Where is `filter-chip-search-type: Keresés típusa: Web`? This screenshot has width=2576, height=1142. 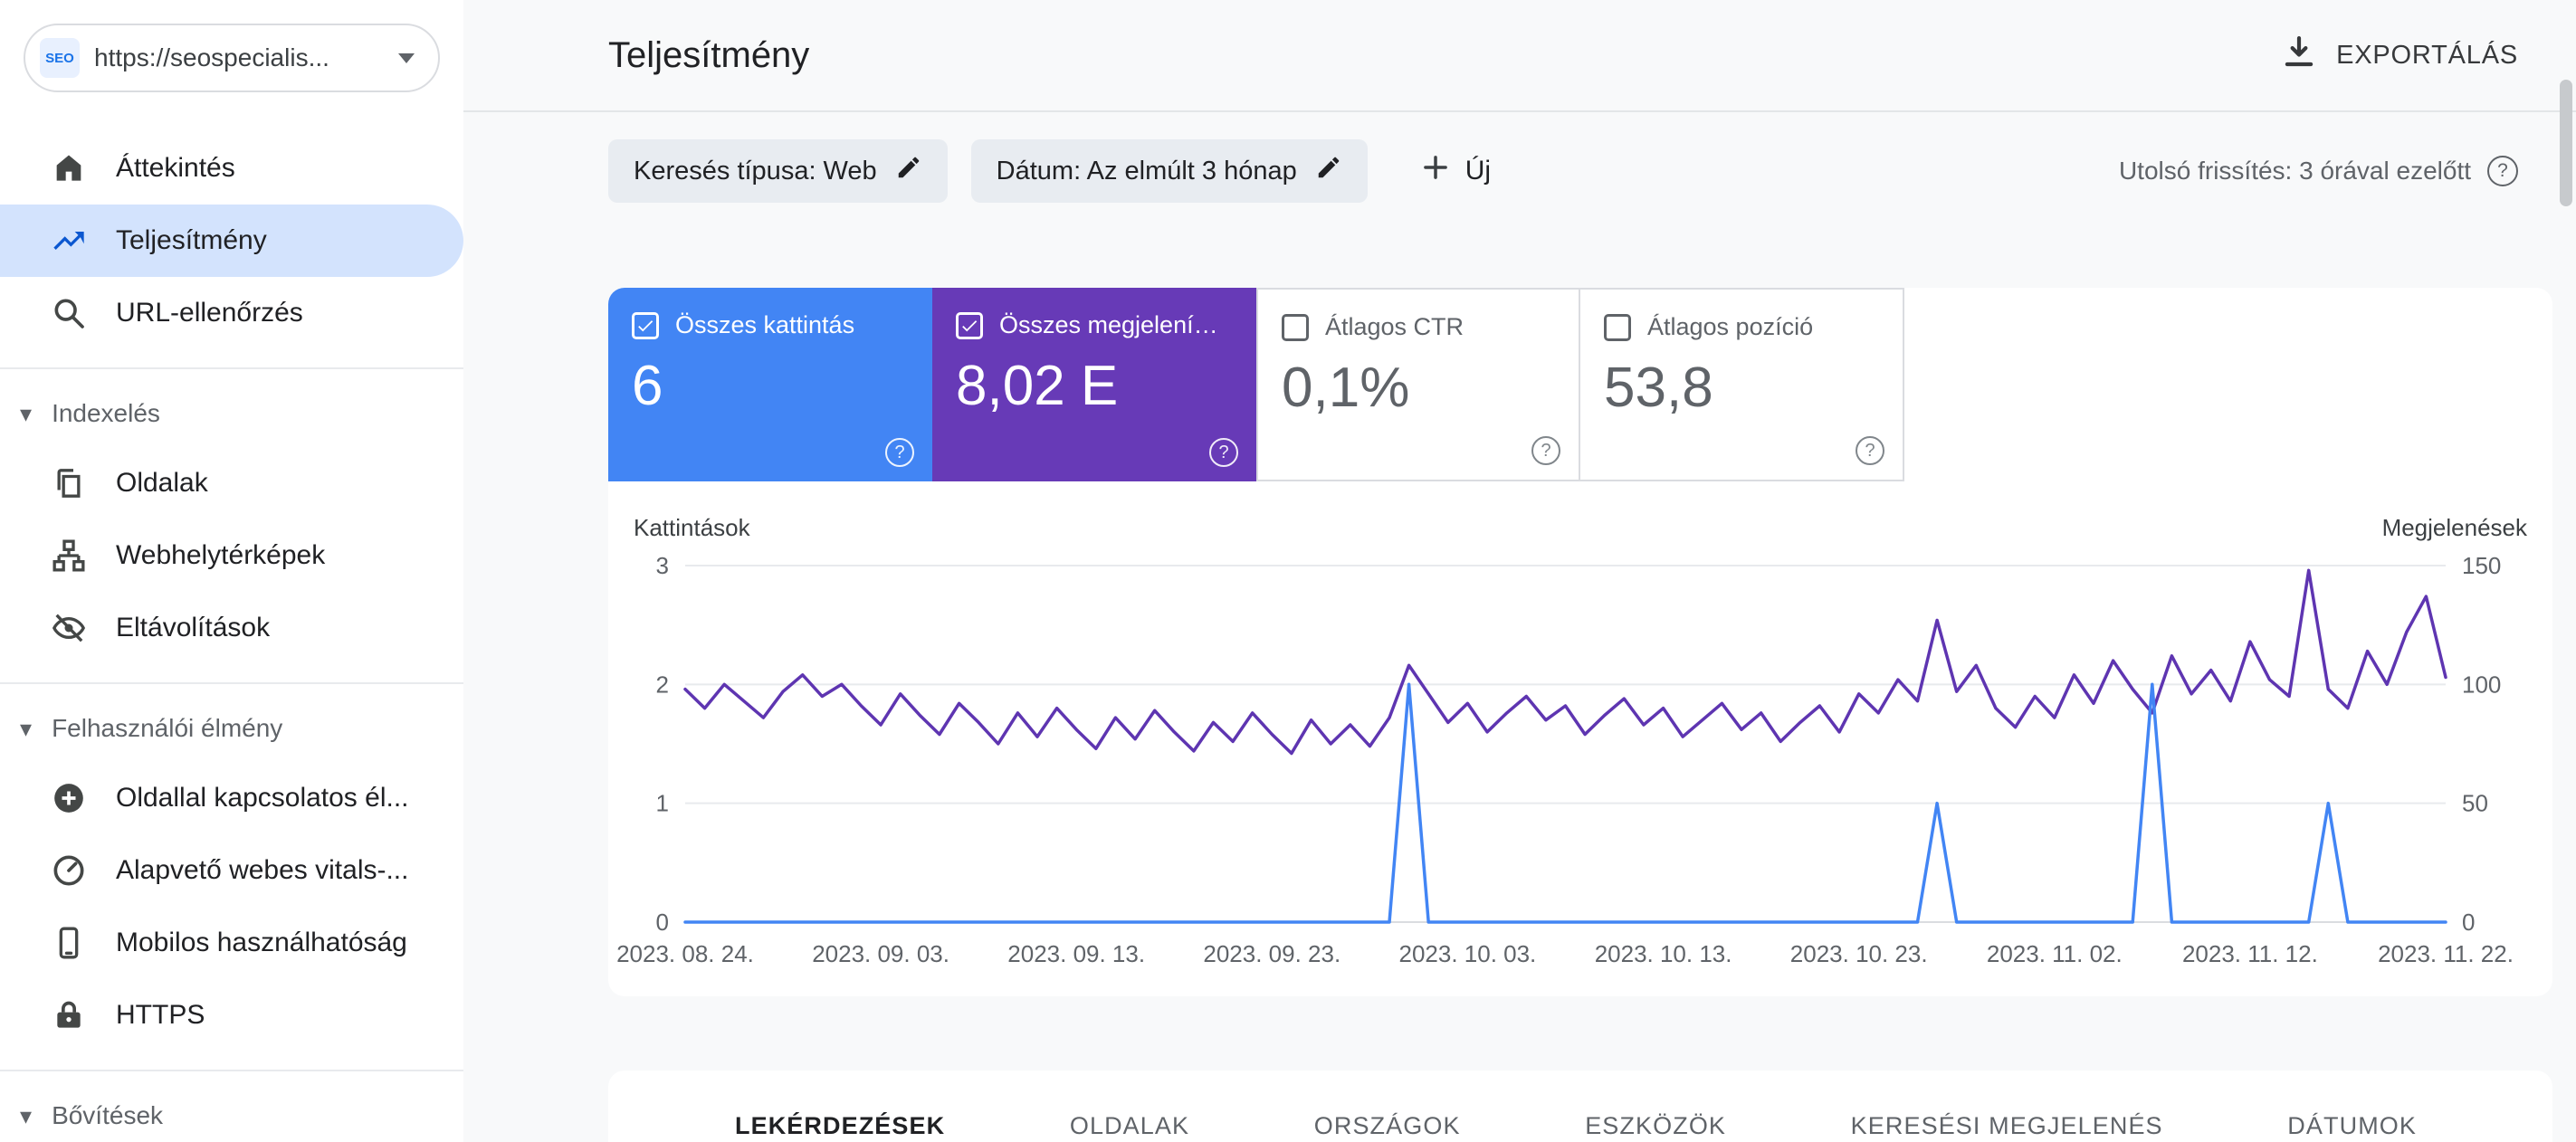
filter-chip-search-type: Keresés típusa: Web is located at coordinates (778, 171).